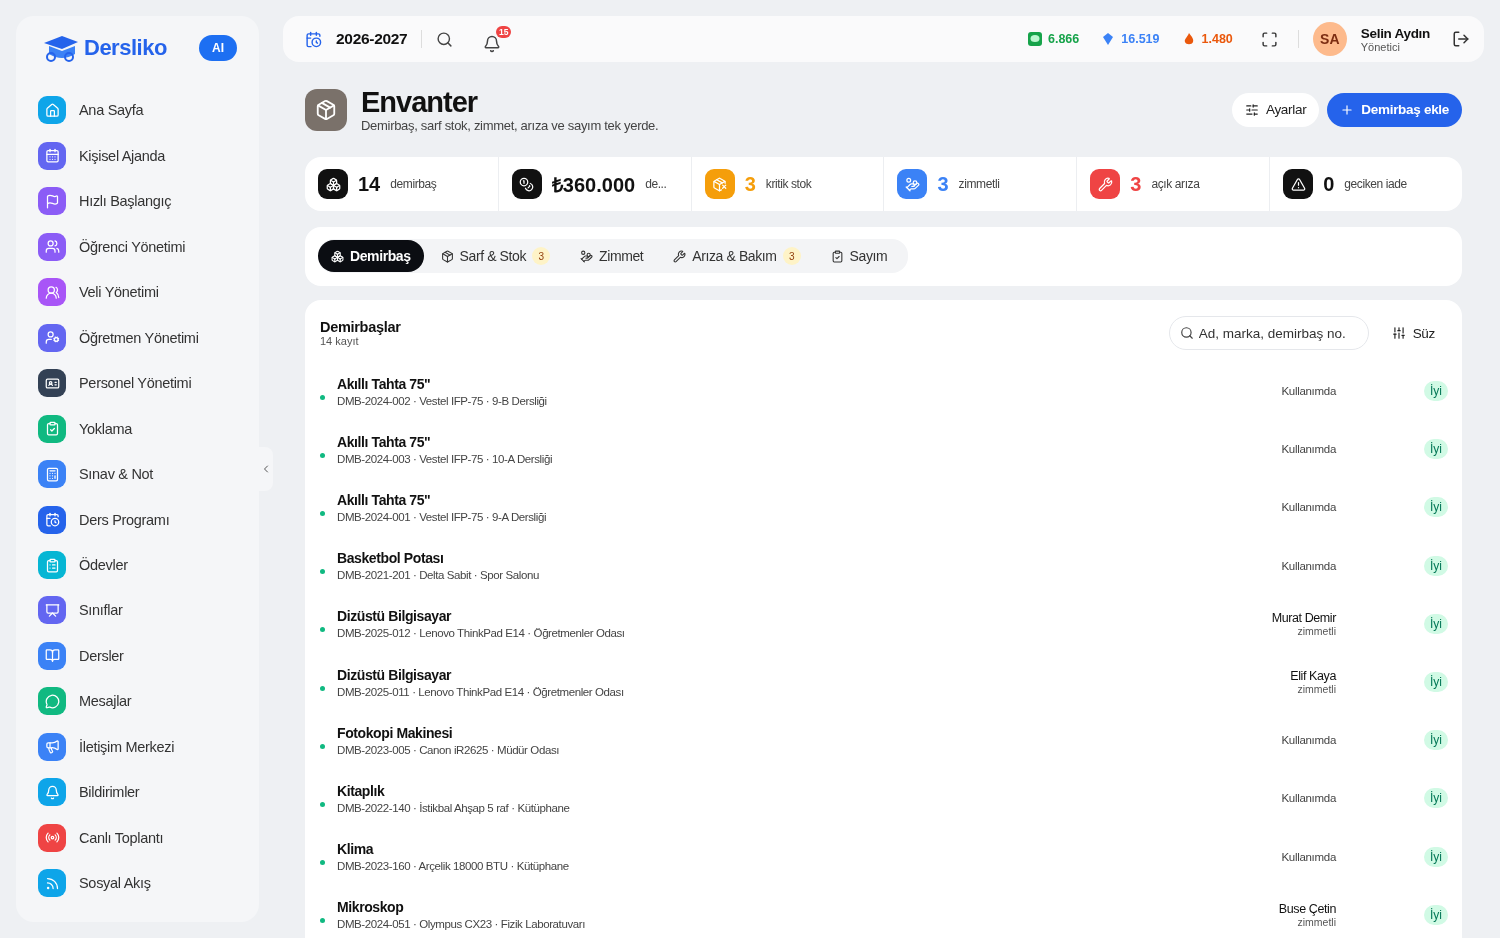  Describe the element at coordinates (1461, 39) in the screenshot. I see `logout-icon` at that location.